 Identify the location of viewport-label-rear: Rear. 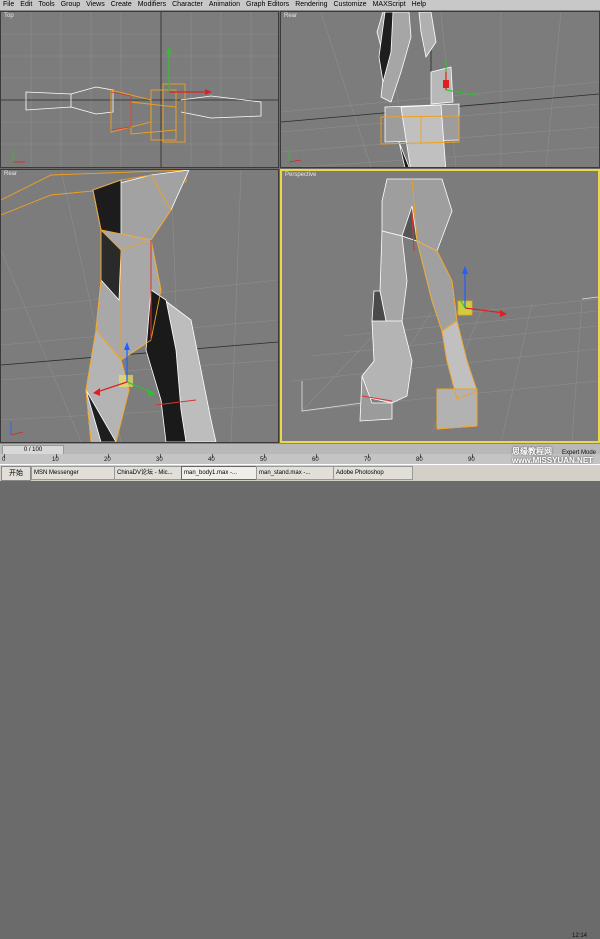
(290, 16).